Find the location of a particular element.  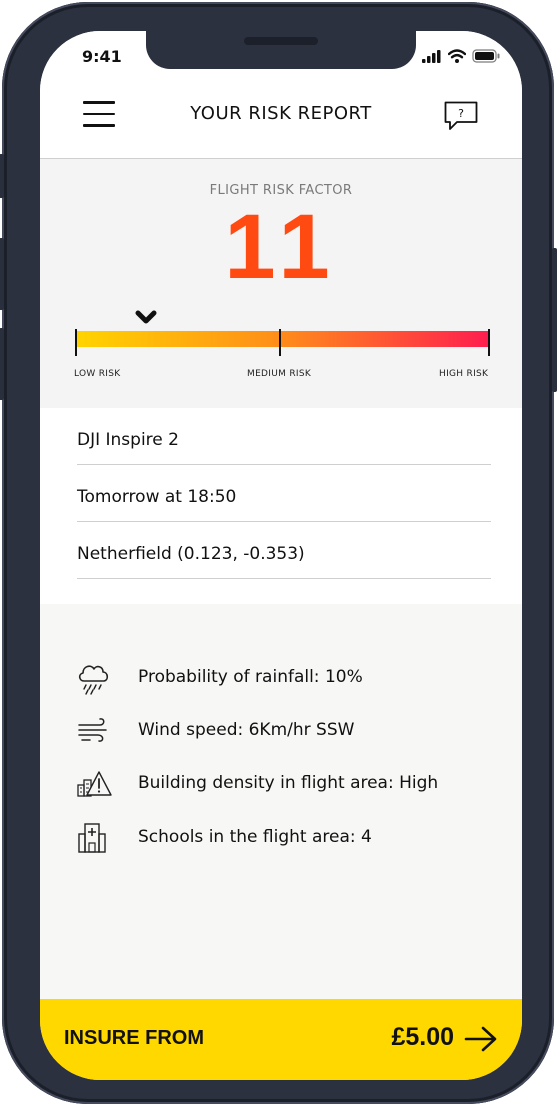

help-icon-mark: ? is located at coordinates (461, 113).